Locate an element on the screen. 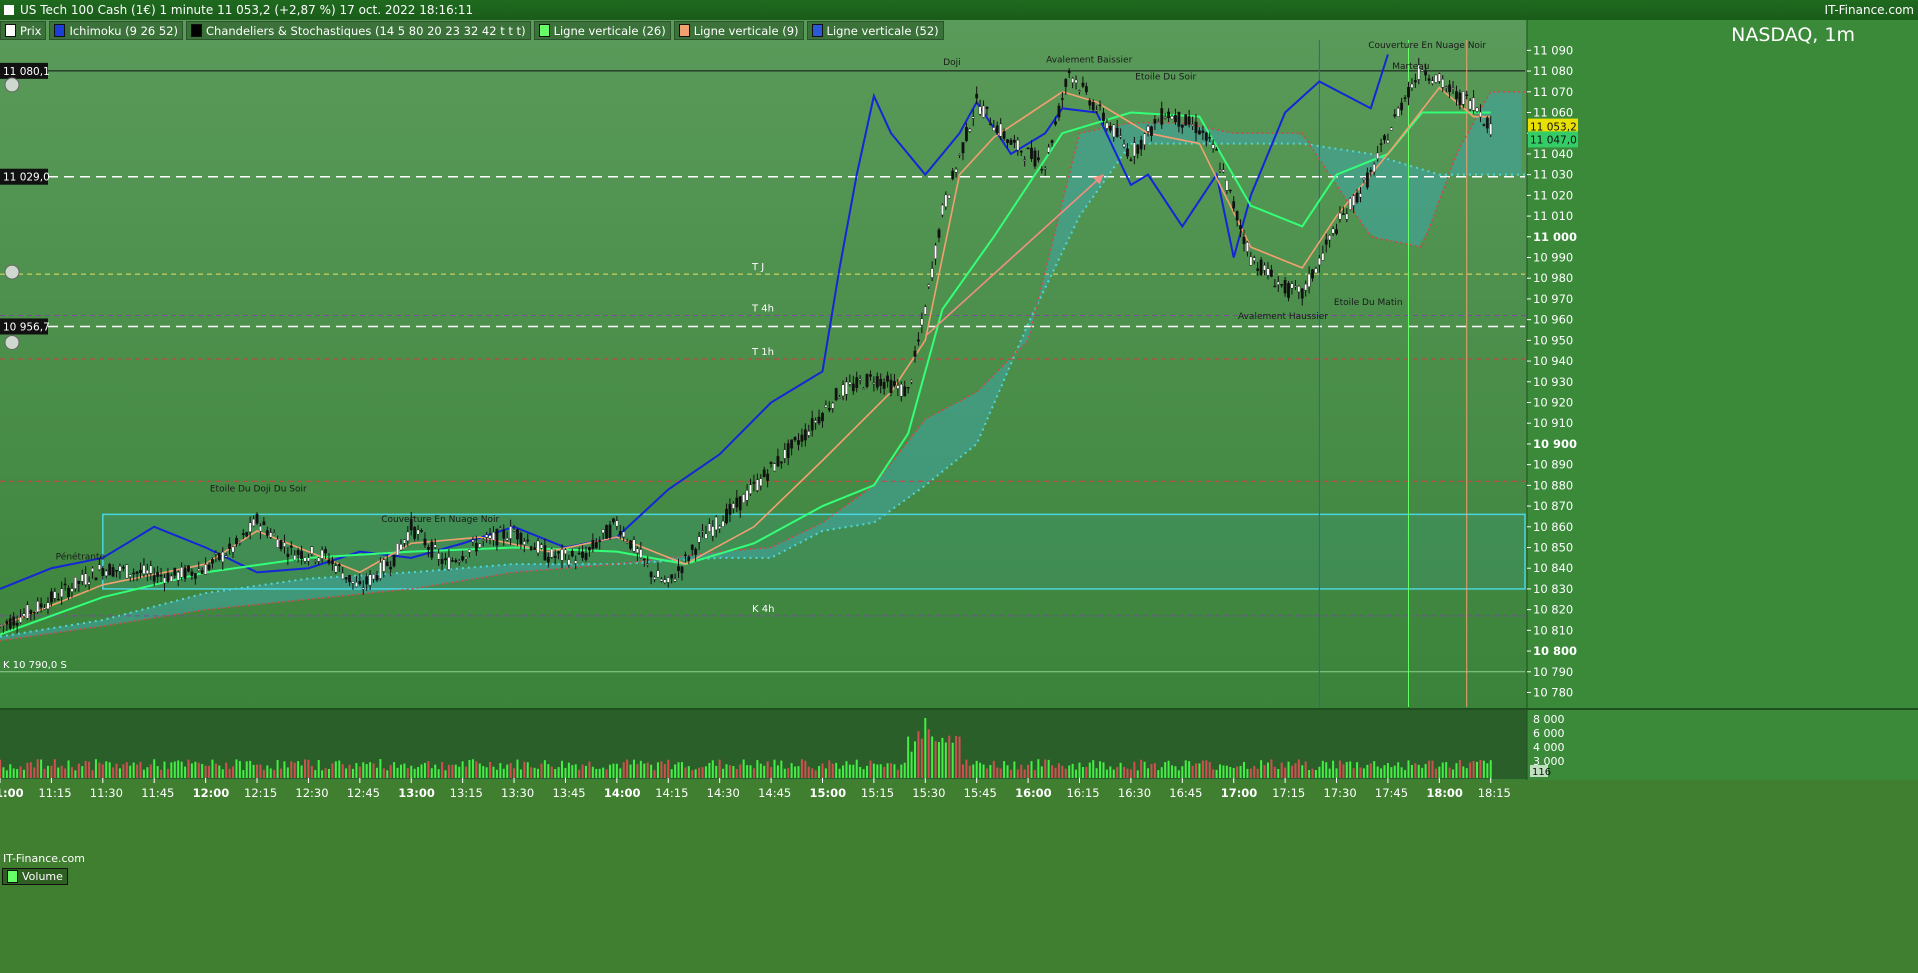 The width and height of the screenshot is (1918, 973). price-tick-label: 10 910 is located at coordinates (1553, 423).